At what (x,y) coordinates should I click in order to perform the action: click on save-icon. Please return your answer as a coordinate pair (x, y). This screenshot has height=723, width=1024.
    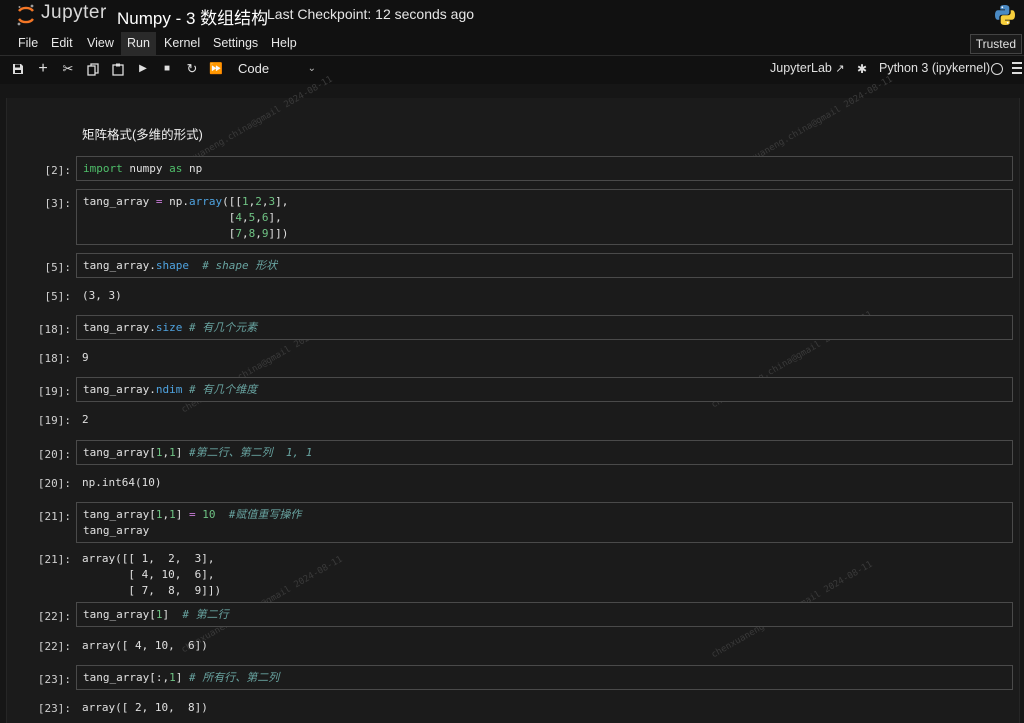
    Looking at the image, I should click on (18, 69).